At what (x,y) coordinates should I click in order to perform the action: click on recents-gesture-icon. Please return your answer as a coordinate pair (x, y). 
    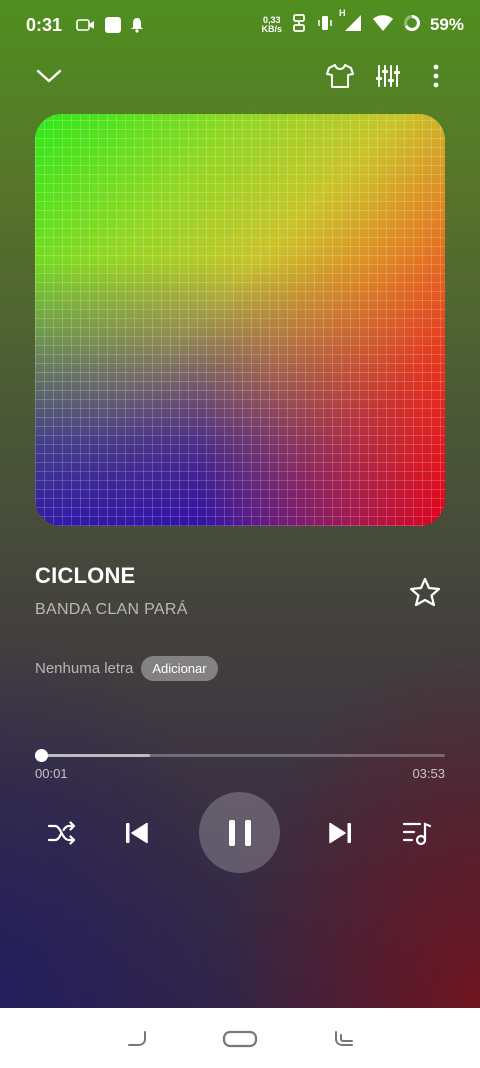
    Looking at the image, I should click on (344, 1038).